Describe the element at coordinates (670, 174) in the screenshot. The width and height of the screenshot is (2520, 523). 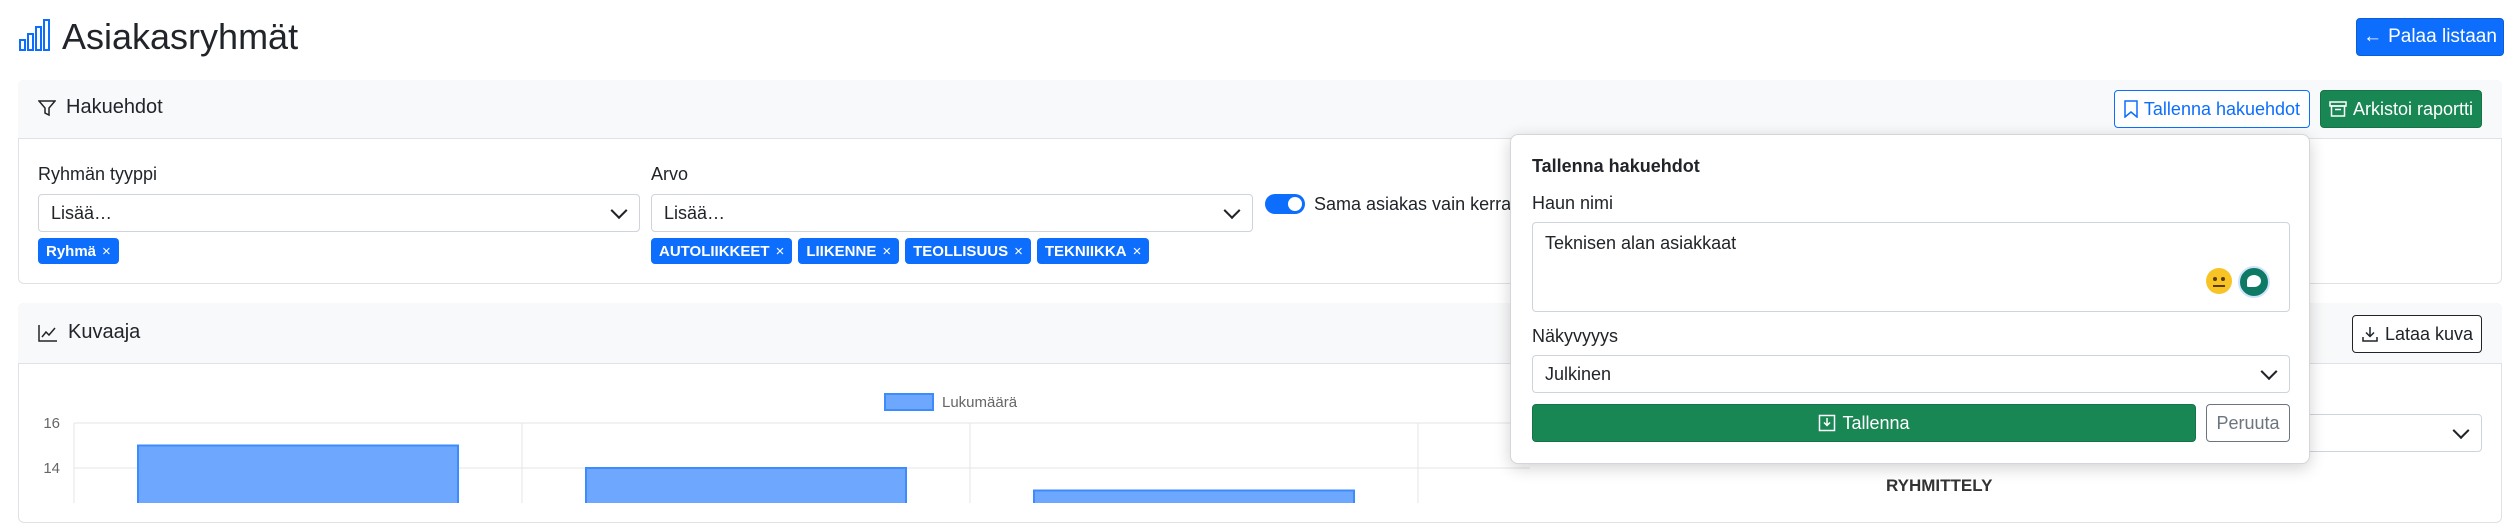
I see `value-label: Arvo` at that location.